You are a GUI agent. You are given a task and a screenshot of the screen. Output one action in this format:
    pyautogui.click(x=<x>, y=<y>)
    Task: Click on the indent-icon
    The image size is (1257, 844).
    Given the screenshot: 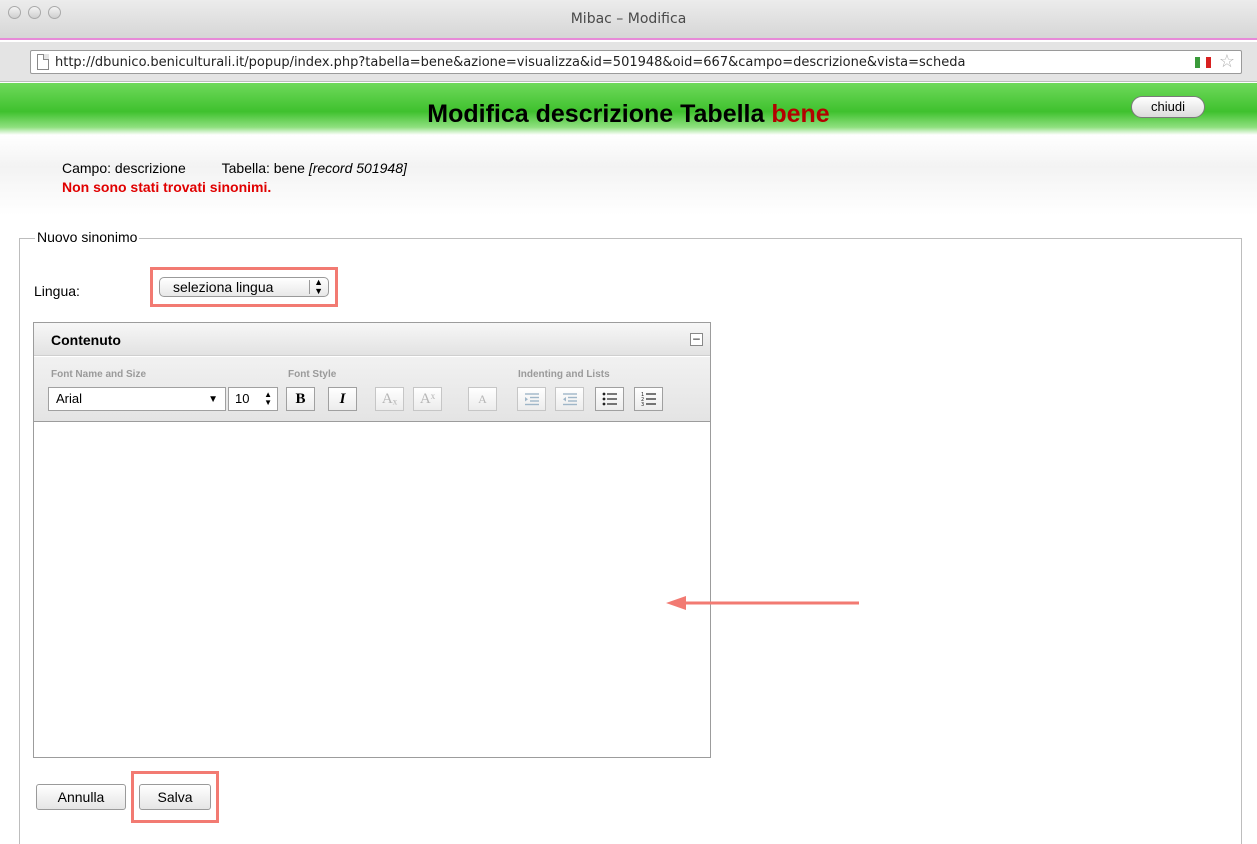 What is the action you would take?
    pyautogui.click(x=531, y=399)
    